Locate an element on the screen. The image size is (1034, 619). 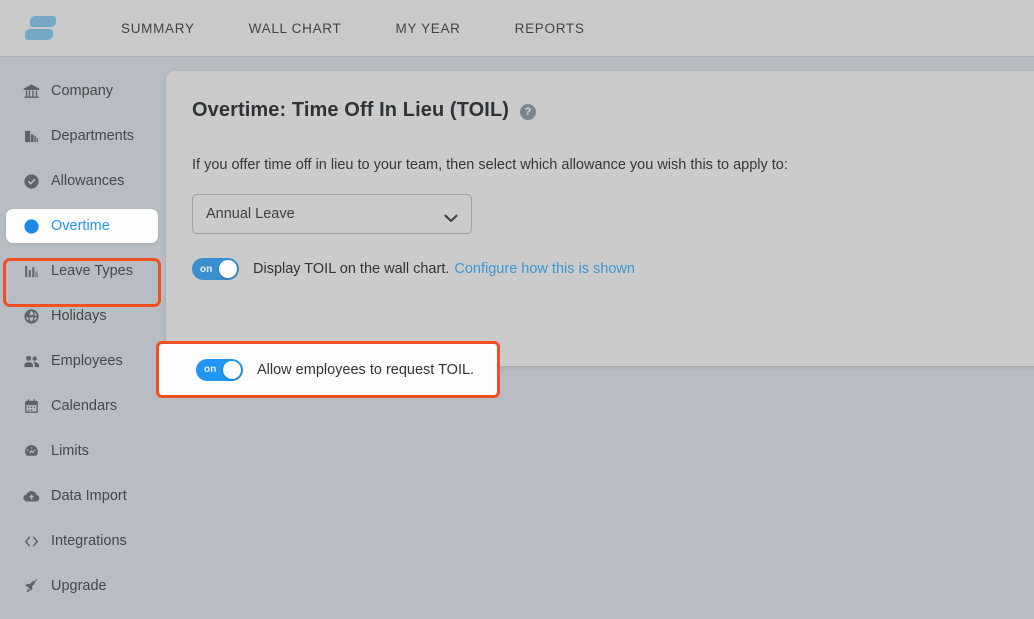
sidebar-item-leave-types: Leave Types is located at coordinates (83, 271).